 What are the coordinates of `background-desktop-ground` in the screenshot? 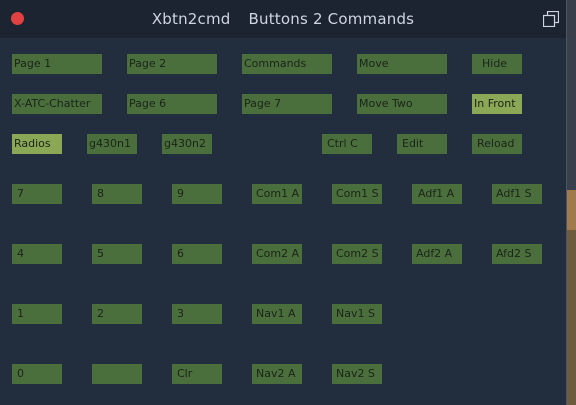 It's located at (571, 317).